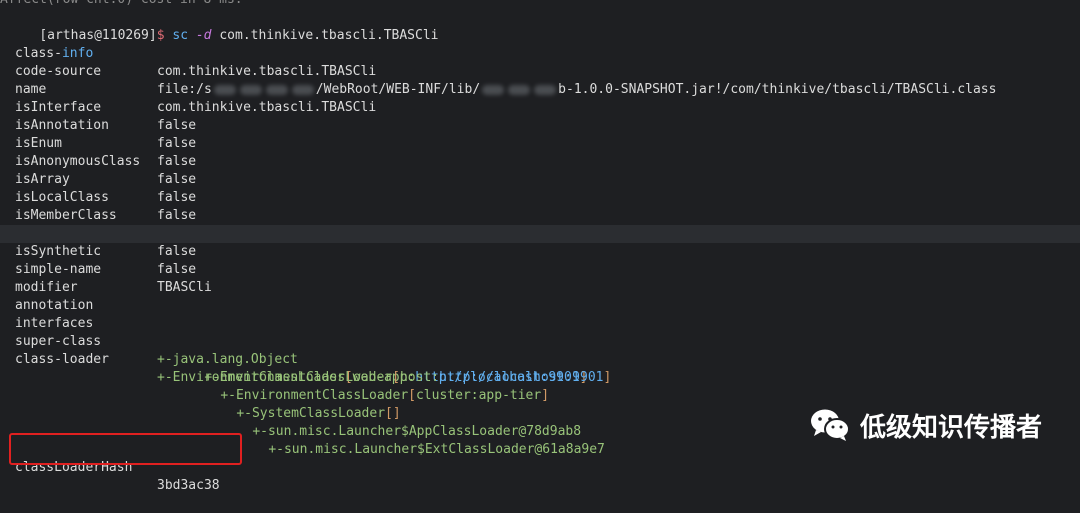  What do you see at coordinates (540, 251) in the screenshot?
I see `row-isSynthetic: isSynthetic false` at bounding box center [540, 251].